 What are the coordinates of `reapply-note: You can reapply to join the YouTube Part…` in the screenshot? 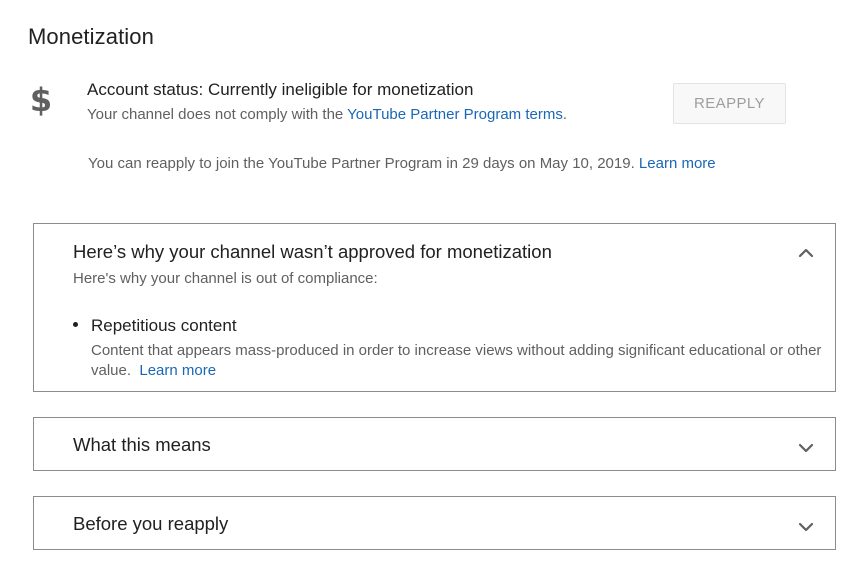 It's located at (402, 163).